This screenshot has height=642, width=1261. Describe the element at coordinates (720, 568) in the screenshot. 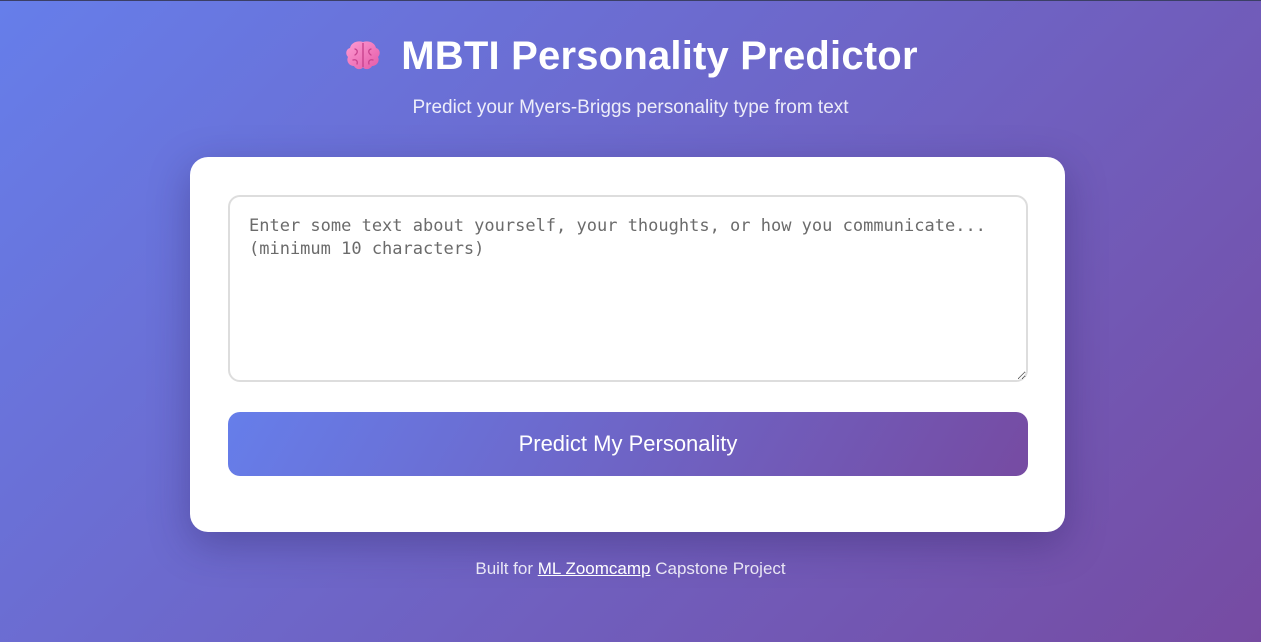

I see `footer-suffix: Capstone Project` at that location.